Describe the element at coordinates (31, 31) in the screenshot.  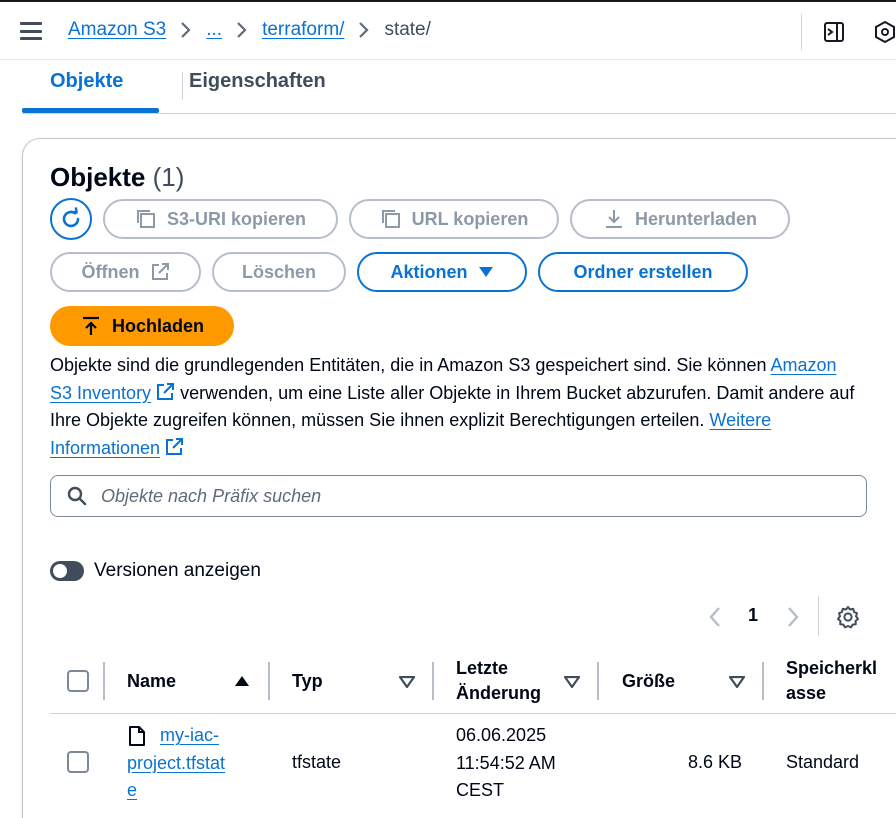
I see `menu-icon` at that location.